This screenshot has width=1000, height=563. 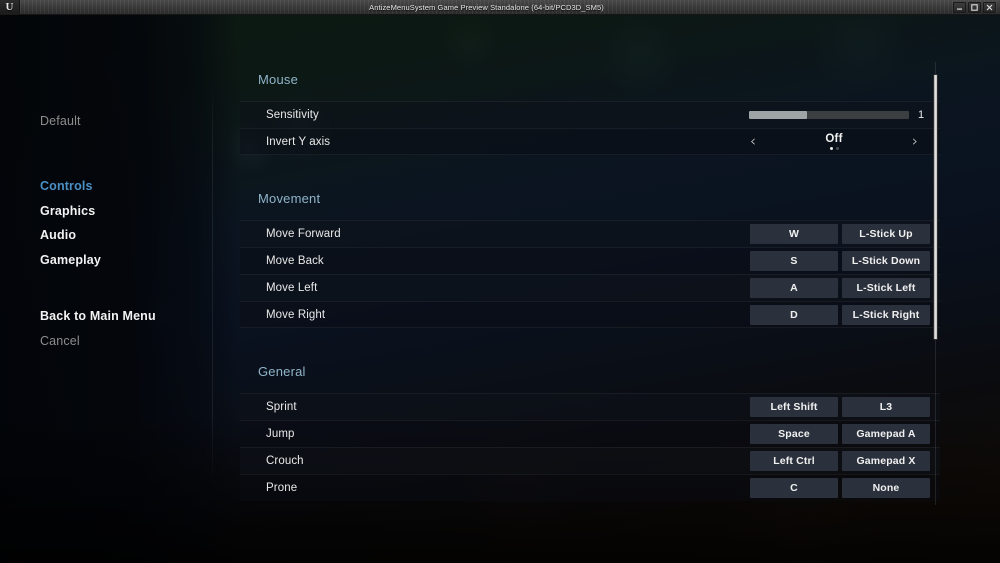 What do you see at coordinates (794, 314) in the screenshot?
I see `keyboard-binding-button: D` at bounding box center [794, 314].